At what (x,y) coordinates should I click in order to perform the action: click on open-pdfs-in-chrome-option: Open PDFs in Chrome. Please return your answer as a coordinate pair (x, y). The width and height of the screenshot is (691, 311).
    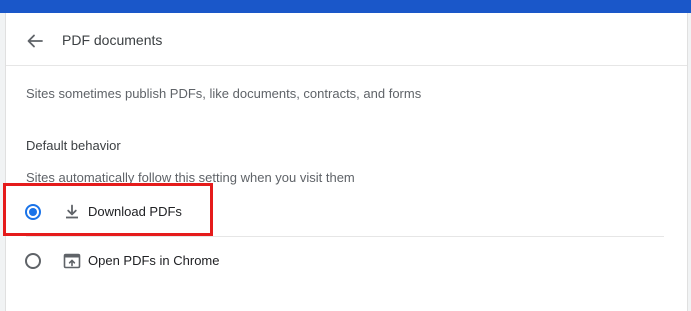
    Looking at the image, I should click on (342, 261).